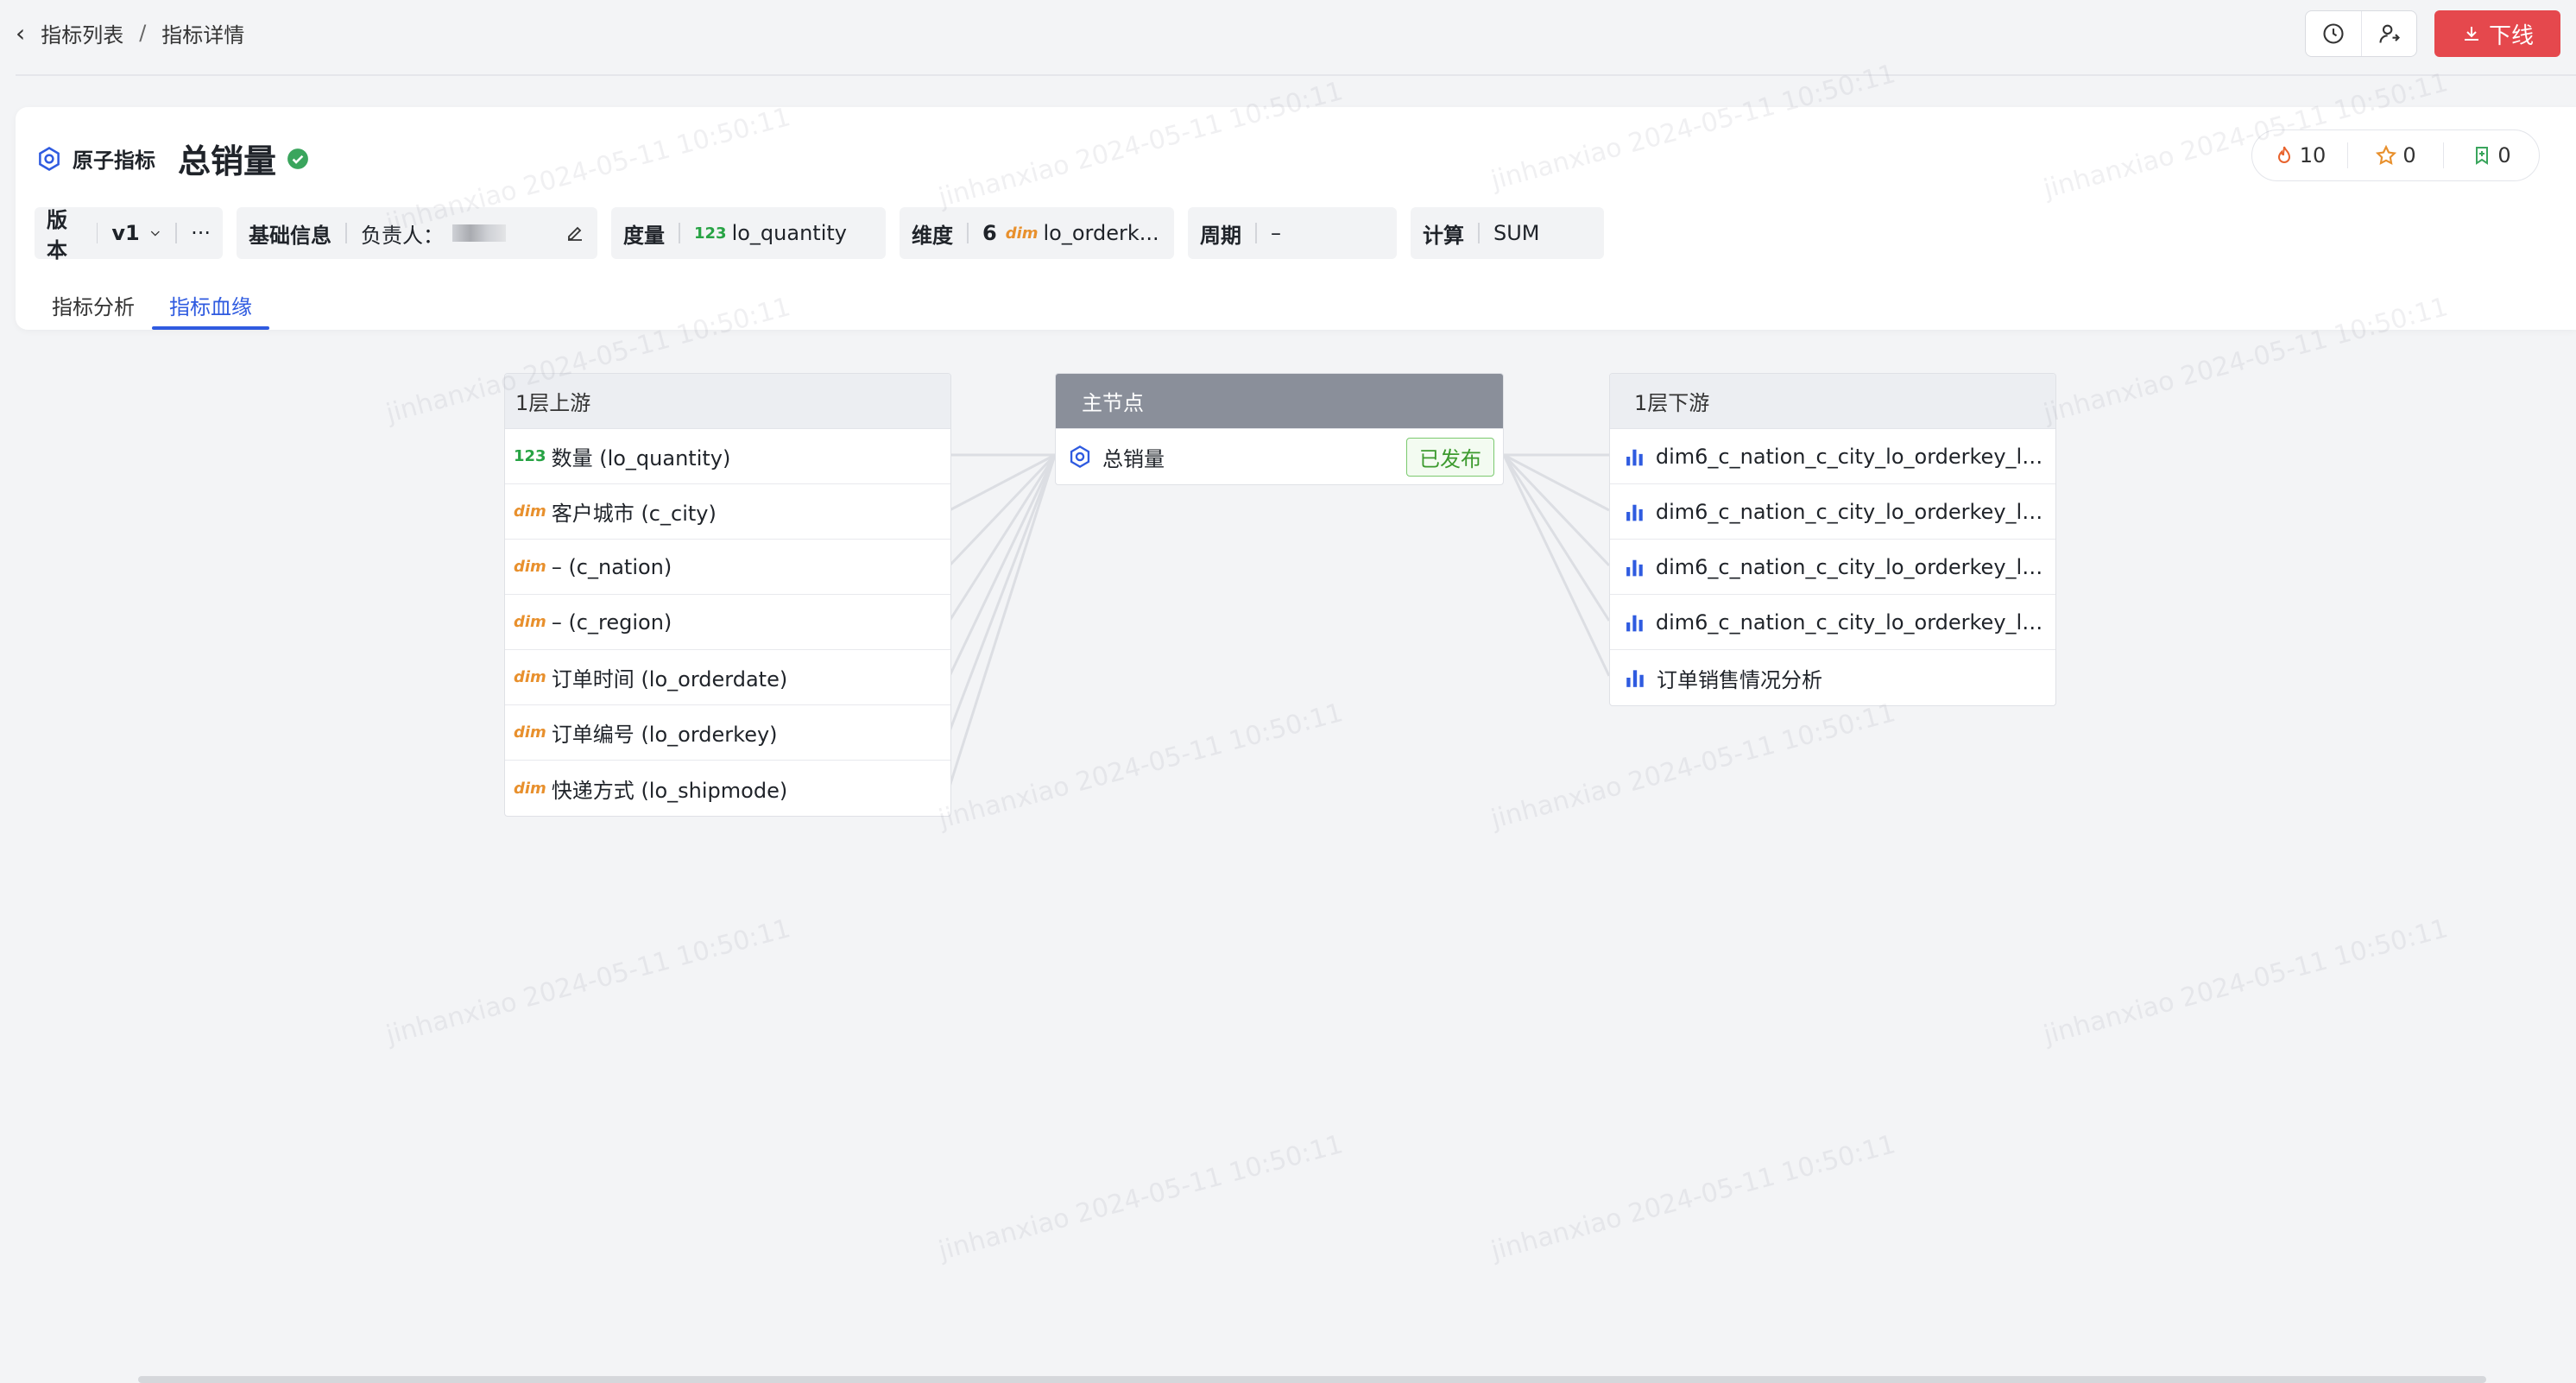  I want to click on metric-stats: 10 0 0, so click(2395, 155).